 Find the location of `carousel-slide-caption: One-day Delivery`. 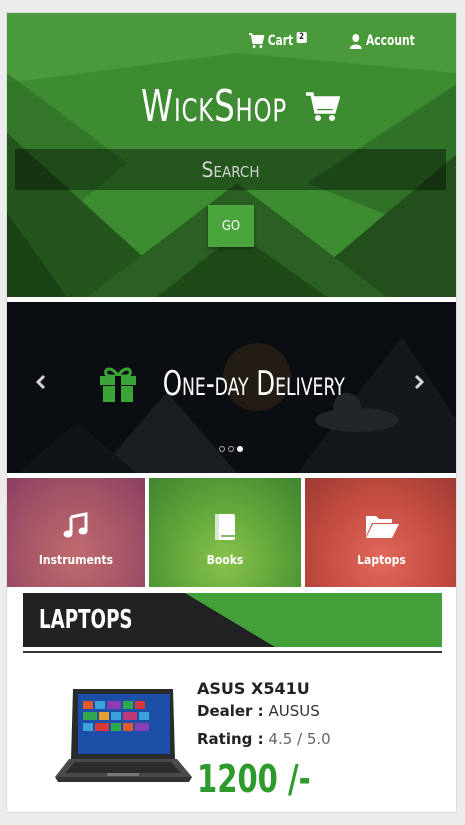

carousel-slide-caption: One-day Delivery is located at coordinates (231, 384).